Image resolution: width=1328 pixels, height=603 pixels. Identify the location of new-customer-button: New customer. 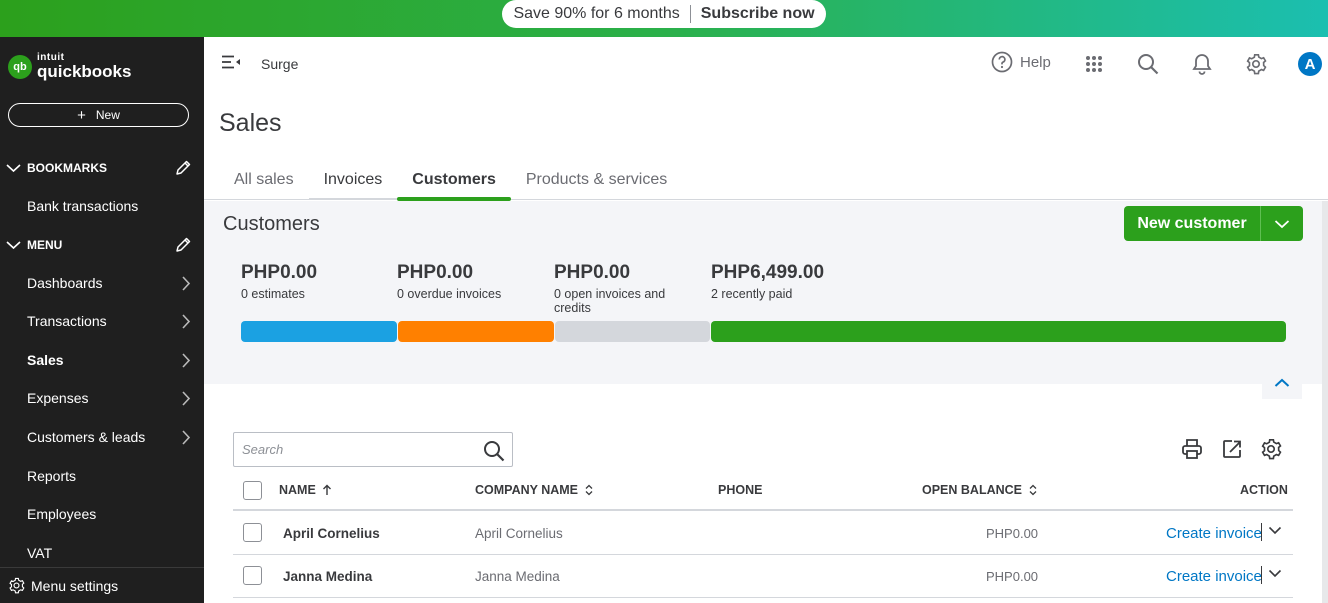
(1192, 223).